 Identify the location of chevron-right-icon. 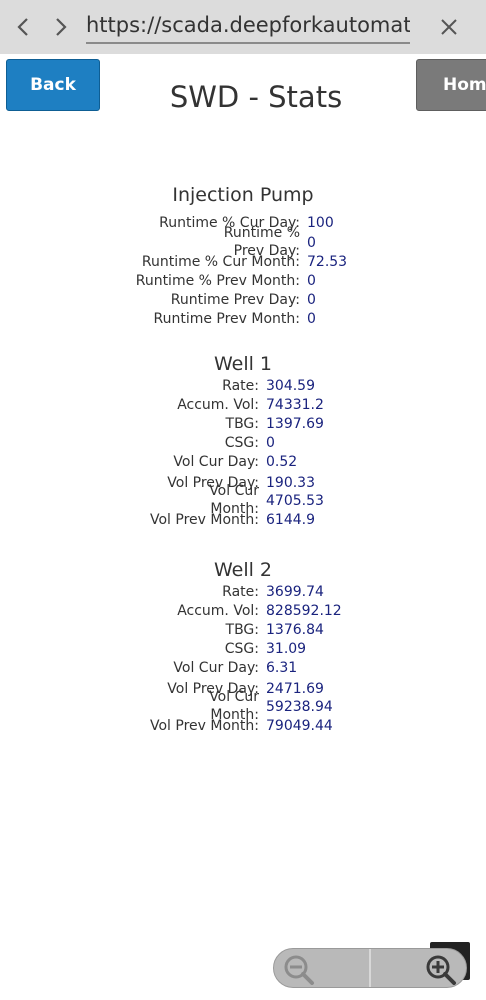
(61, 27).